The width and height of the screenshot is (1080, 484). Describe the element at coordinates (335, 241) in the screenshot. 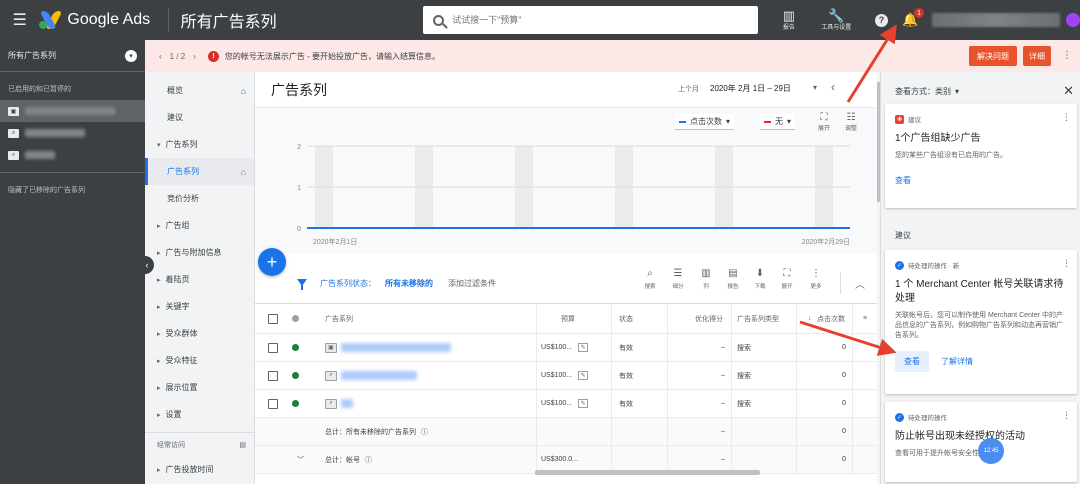

I see `x-tick-start: 2020年2月1日` at that location.